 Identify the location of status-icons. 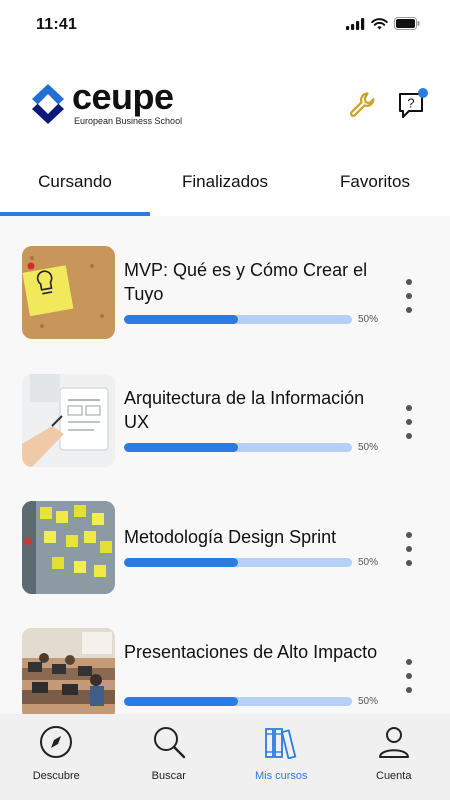
(383, 23).